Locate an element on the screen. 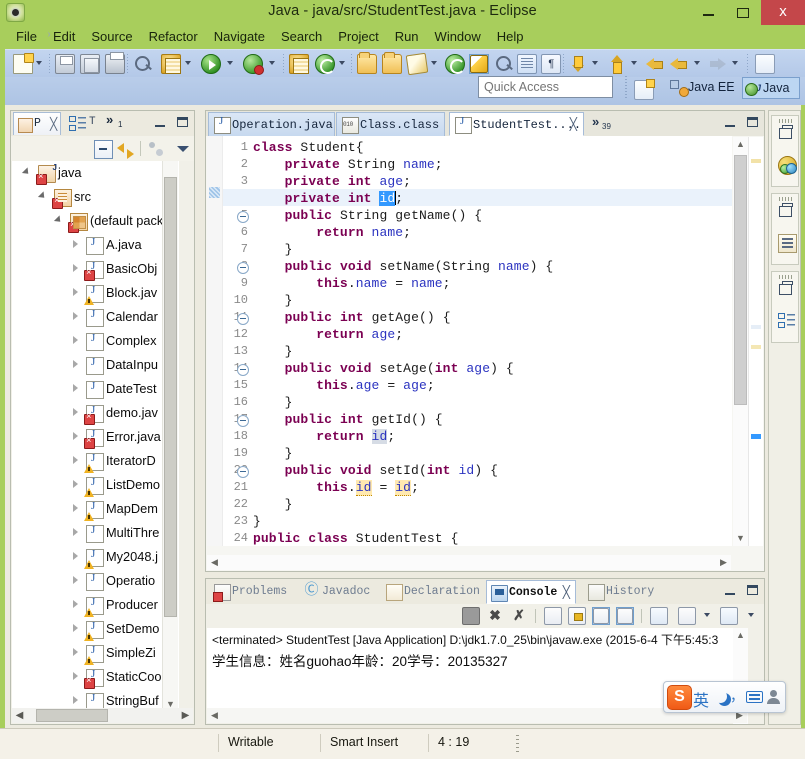 This screenshot has height=759, width=805. view-menu-icon is located at coordinates (182, 148).